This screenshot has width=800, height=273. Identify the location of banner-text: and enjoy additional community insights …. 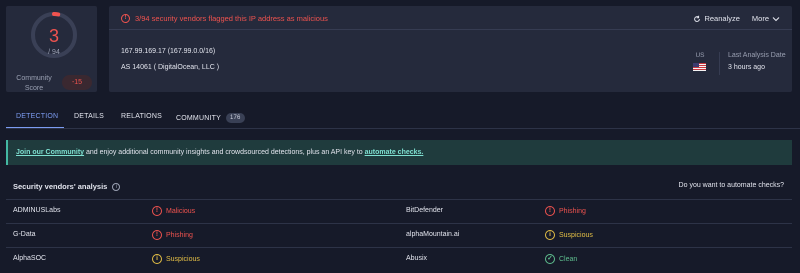
(224, 152).